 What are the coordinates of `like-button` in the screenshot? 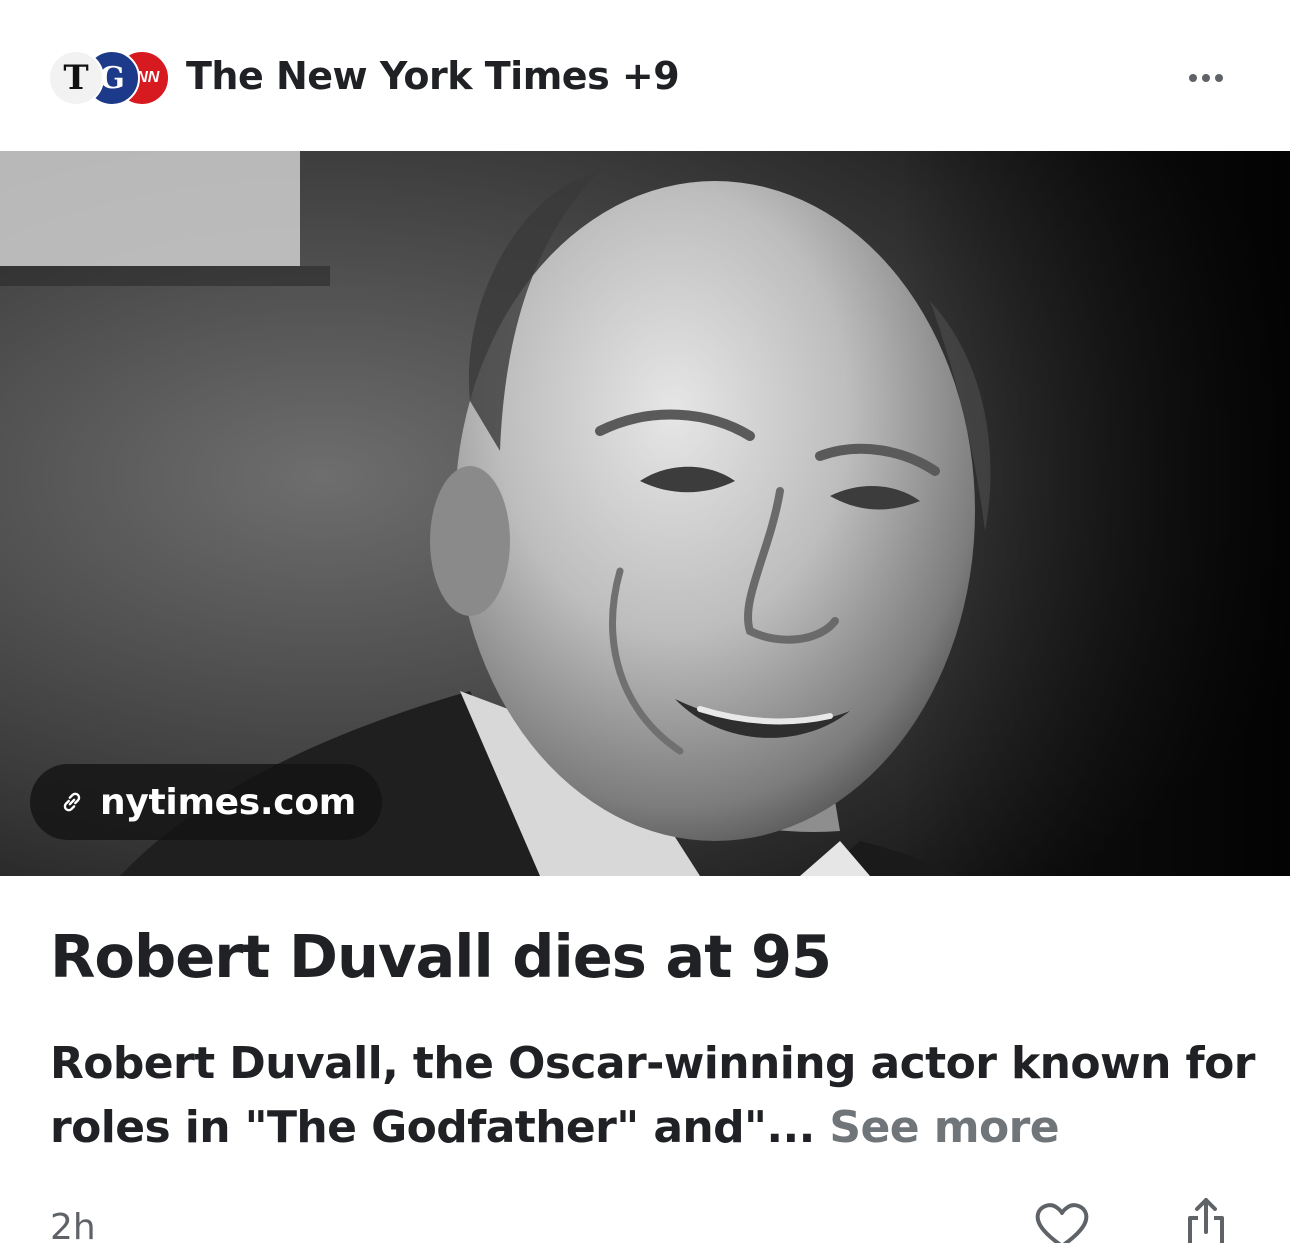 It's located at (1062, 1221).